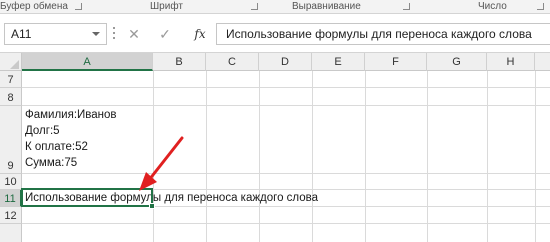  I want to click on alignment-dialog-launcher-icon, so click(406, 6).